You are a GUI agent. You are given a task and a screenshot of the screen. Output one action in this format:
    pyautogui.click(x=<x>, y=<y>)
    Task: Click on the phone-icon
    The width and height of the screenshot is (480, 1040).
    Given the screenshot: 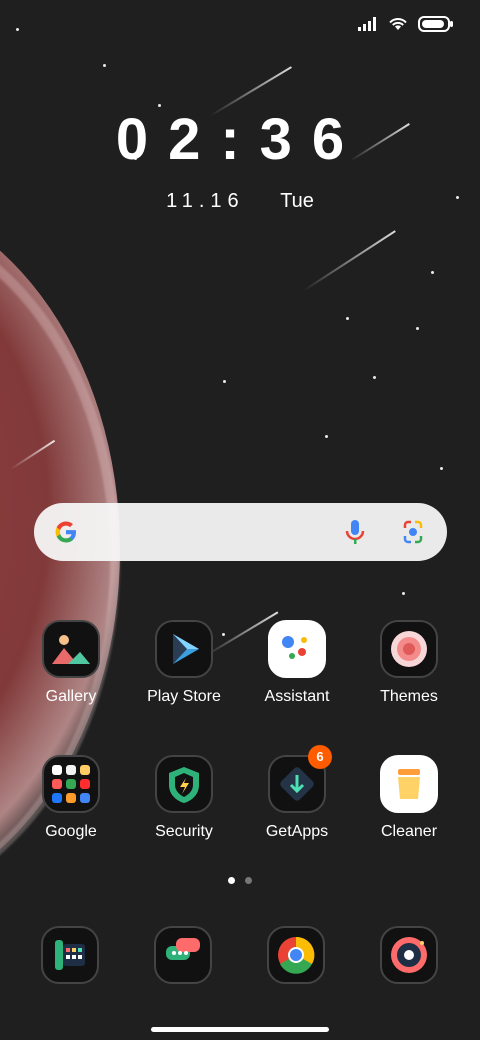 What is the action you would take?
    pyautogui.click(x=70, y=955)
    